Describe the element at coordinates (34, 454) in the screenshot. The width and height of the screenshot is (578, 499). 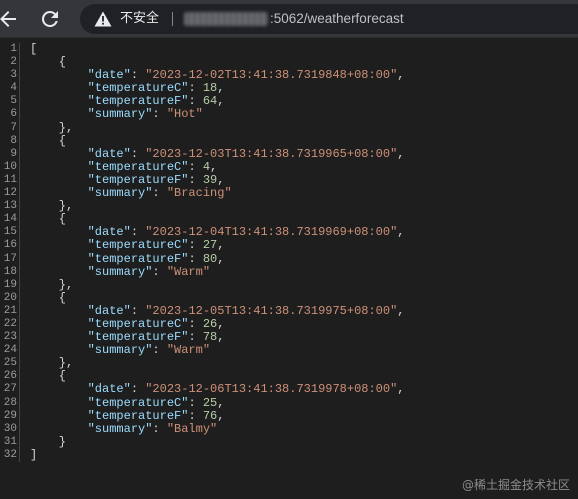
I see `code-line: ]` at that location.